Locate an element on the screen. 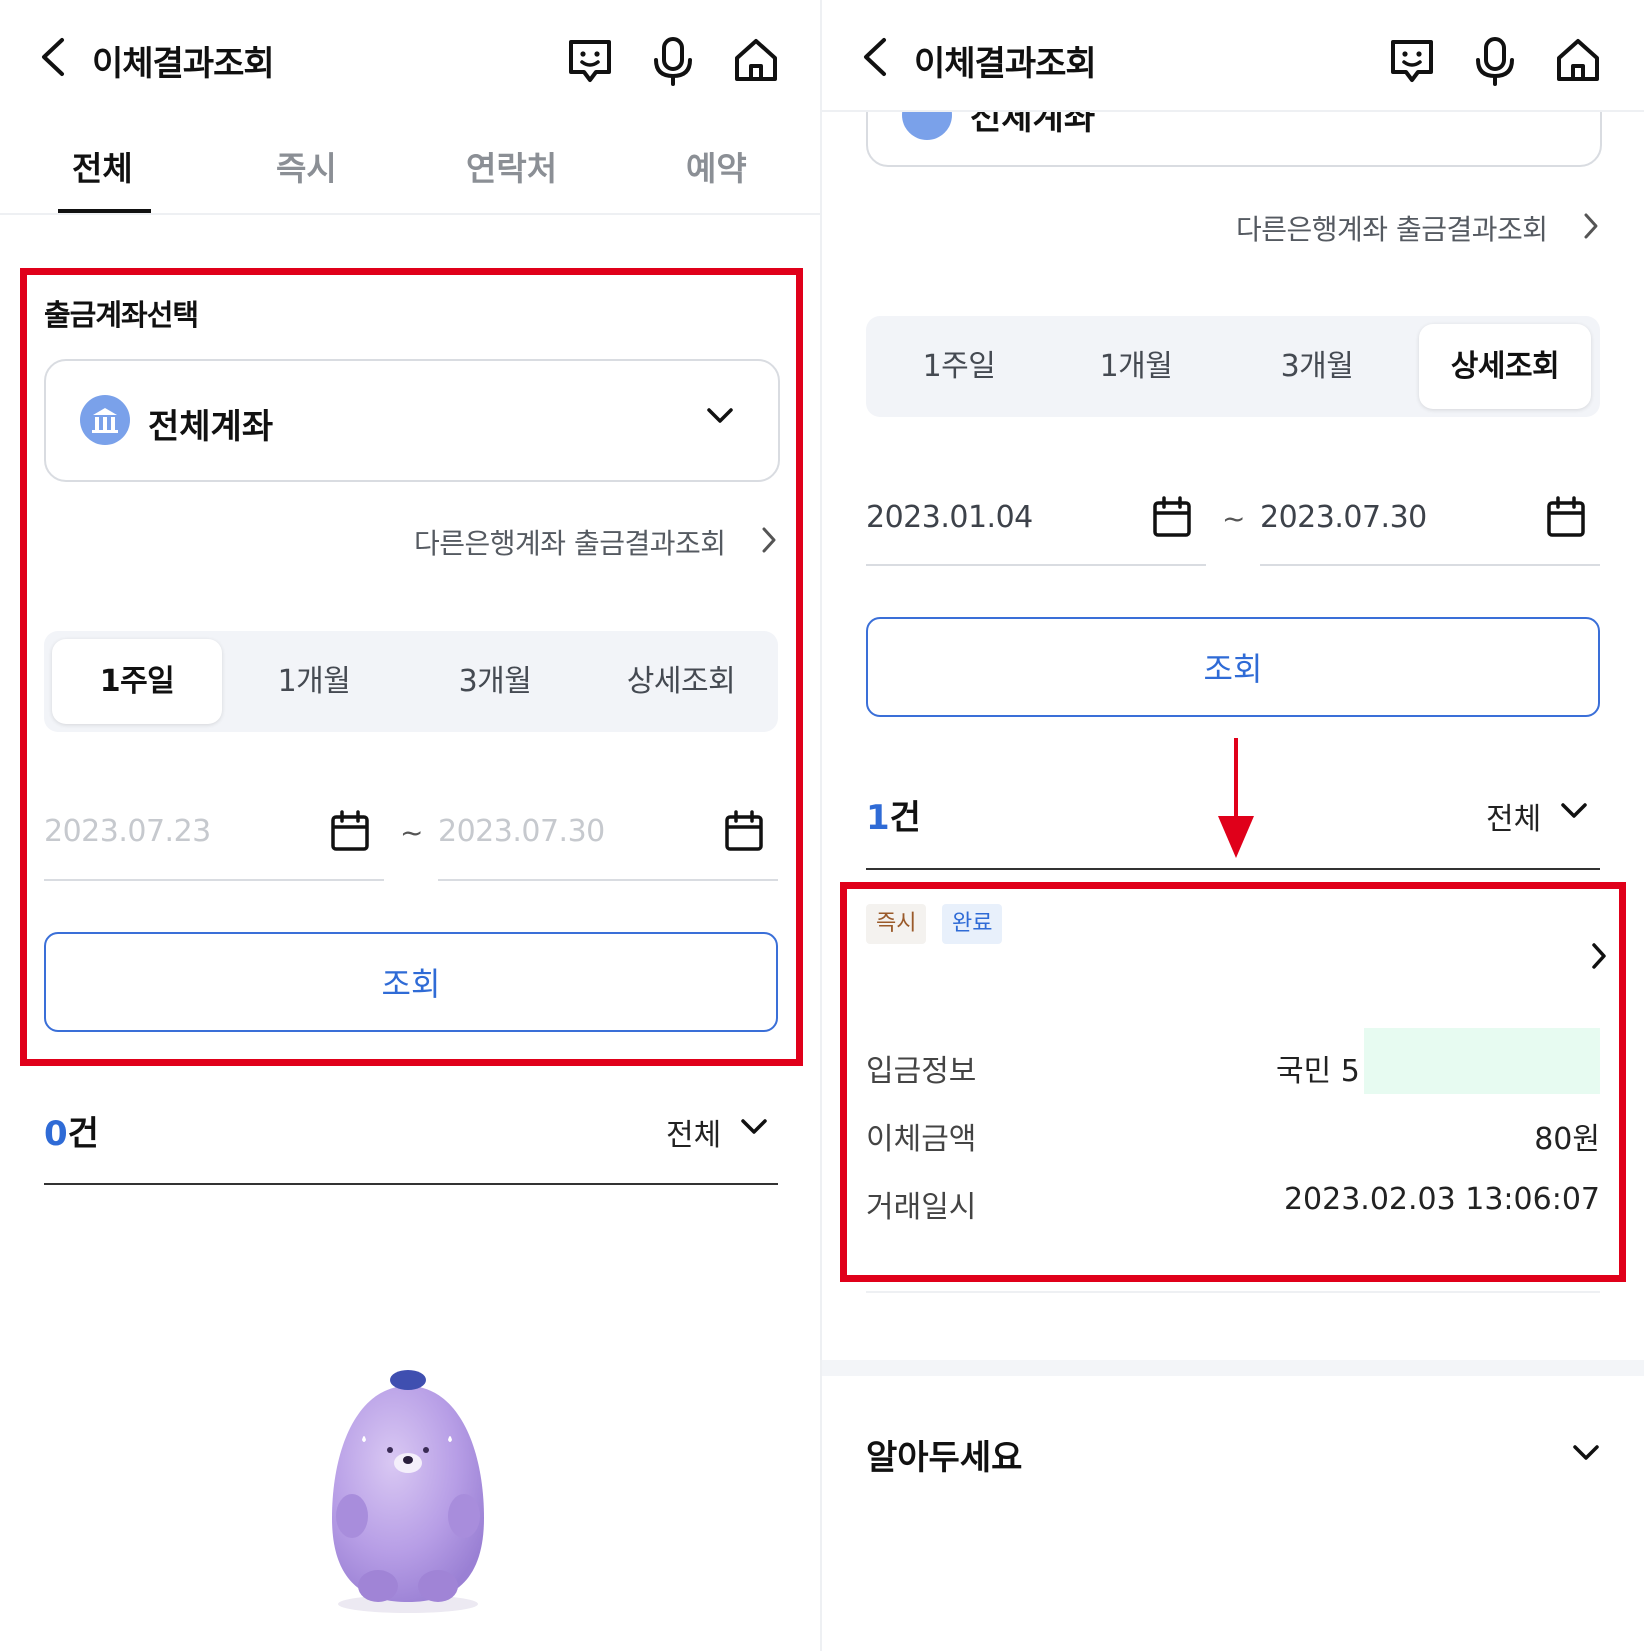 The height and width of the screenshot is (1651, 1644). tab-contact: 연락처 is located at coordinates (511, 166).